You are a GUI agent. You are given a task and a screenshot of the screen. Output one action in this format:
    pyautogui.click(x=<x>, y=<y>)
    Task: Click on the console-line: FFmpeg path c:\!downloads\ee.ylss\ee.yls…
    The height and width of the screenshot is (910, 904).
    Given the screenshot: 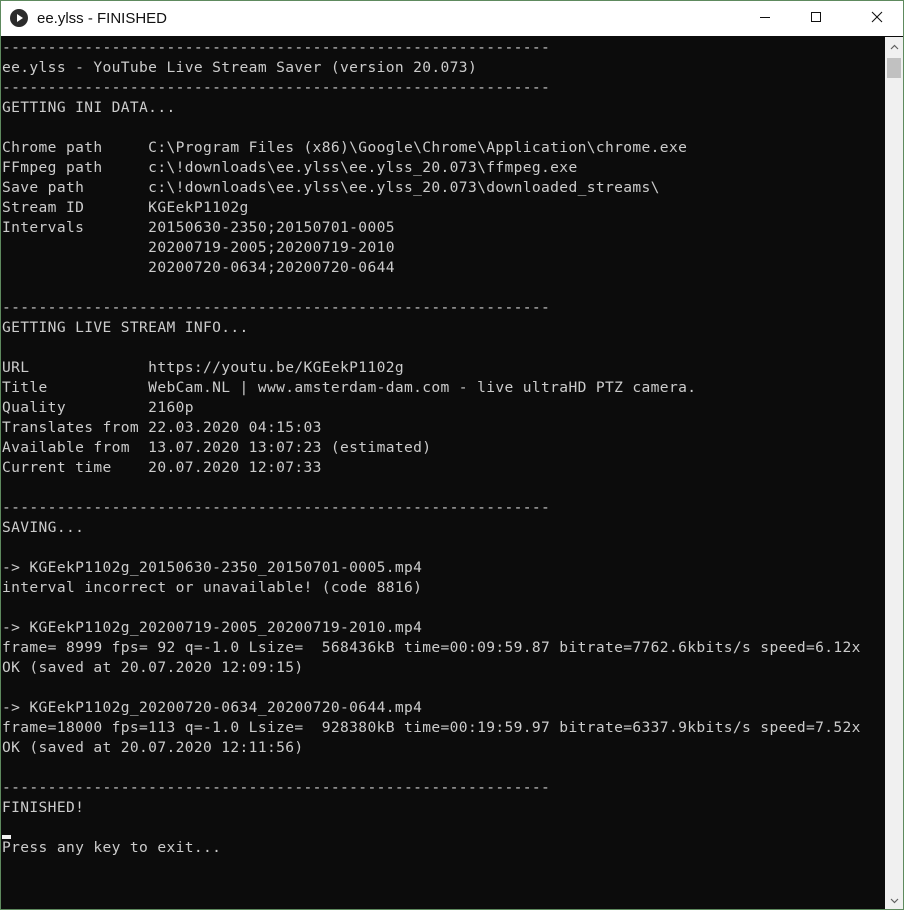 What is the action you would take?
    pyautogui.click(x=290, y=167)
    